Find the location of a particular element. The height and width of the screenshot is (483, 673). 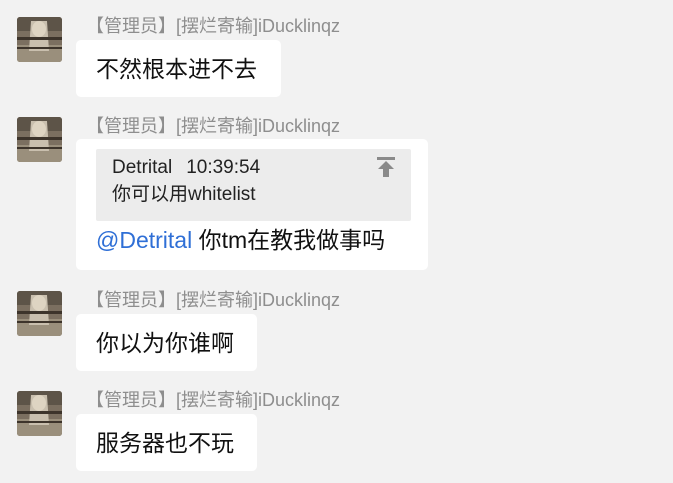

reply-text-line: @Detrital 你tm在教我做事吗 is located at coordinates (240, 240).